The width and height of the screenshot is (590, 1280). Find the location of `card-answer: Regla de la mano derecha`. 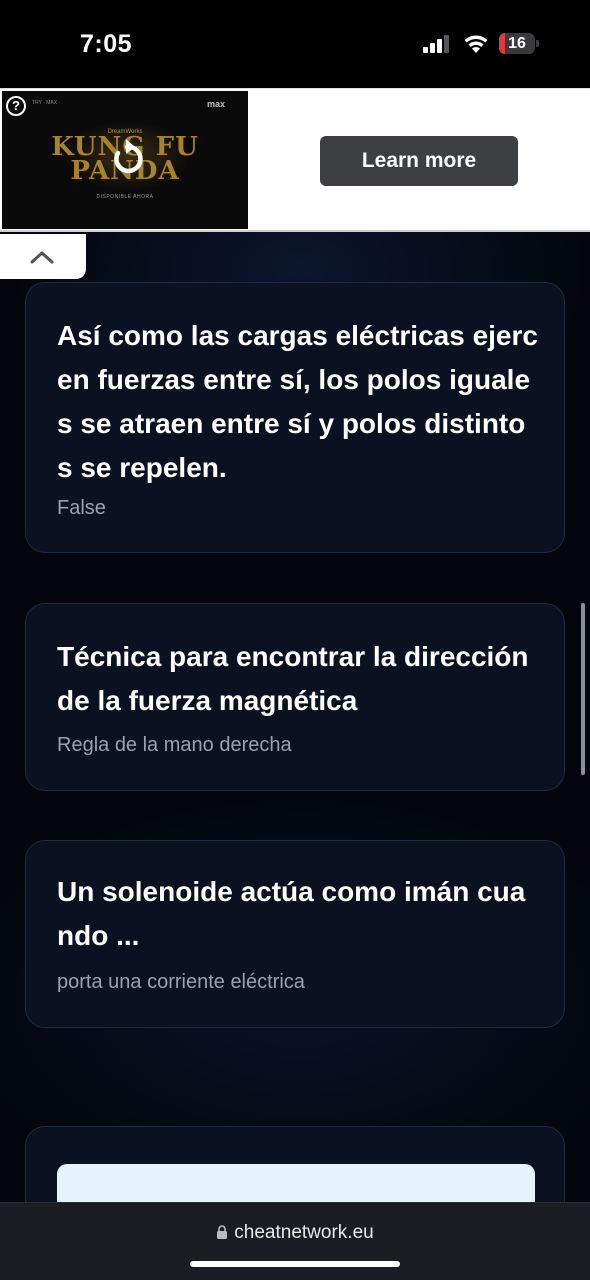

card-answer: Regla de la mano derecha is located at coordinates (174, 745).